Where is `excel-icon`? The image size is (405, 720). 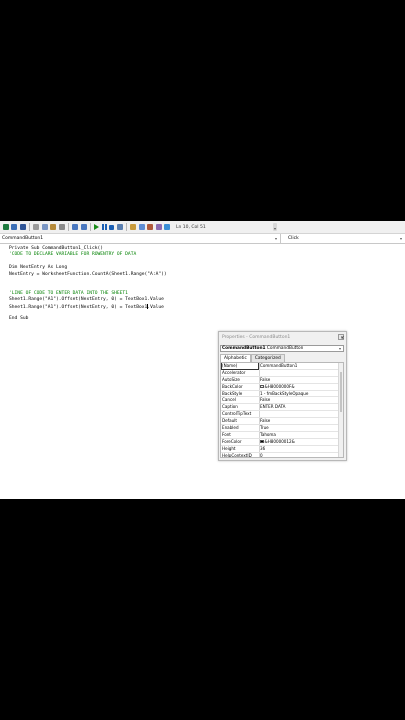
excel-icon is located at coordinates (5, 227).